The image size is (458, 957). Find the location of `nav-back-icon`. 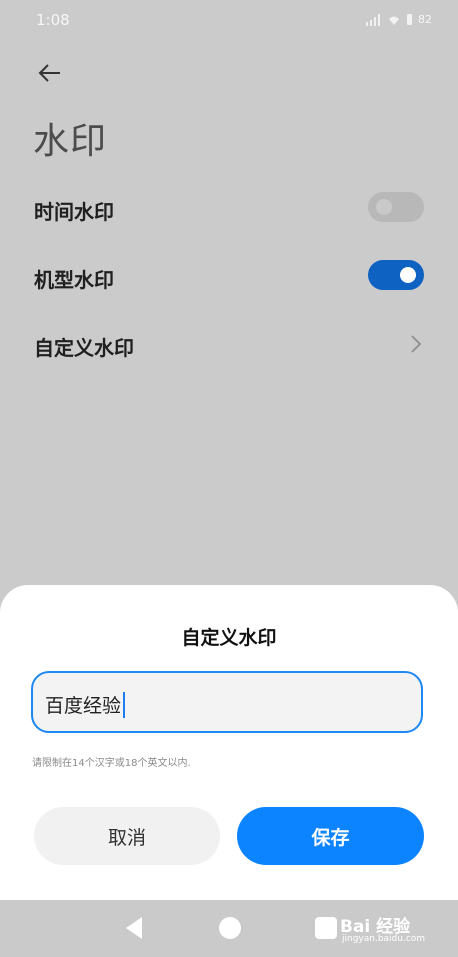

nav-back-icon is located at coordinates (134, 928).